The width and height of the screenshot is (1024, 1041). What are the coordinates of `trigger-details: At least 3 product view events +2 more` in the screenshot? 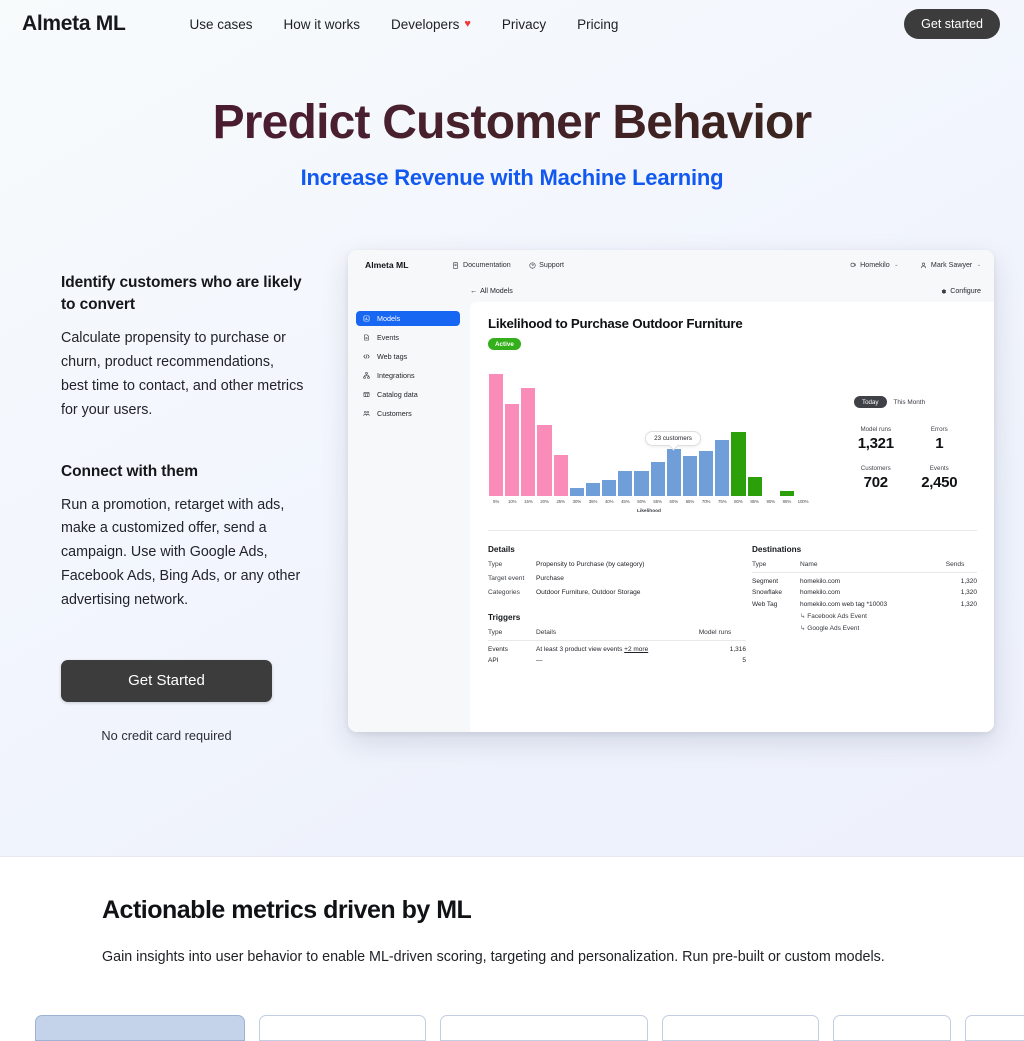 It's located at (617, 647).